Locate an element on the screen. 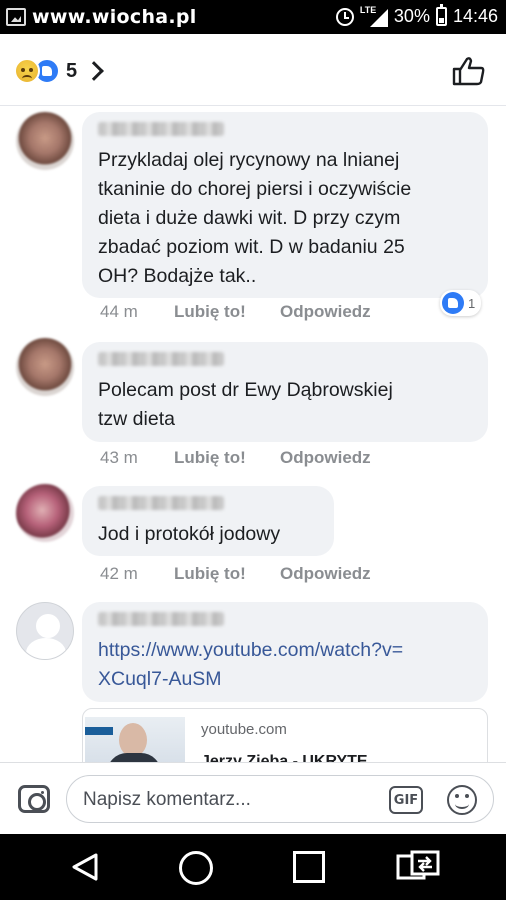 The height and width of the screenshot is (900, 506). comment-time: 43 m is located at coordinates (119, 457).